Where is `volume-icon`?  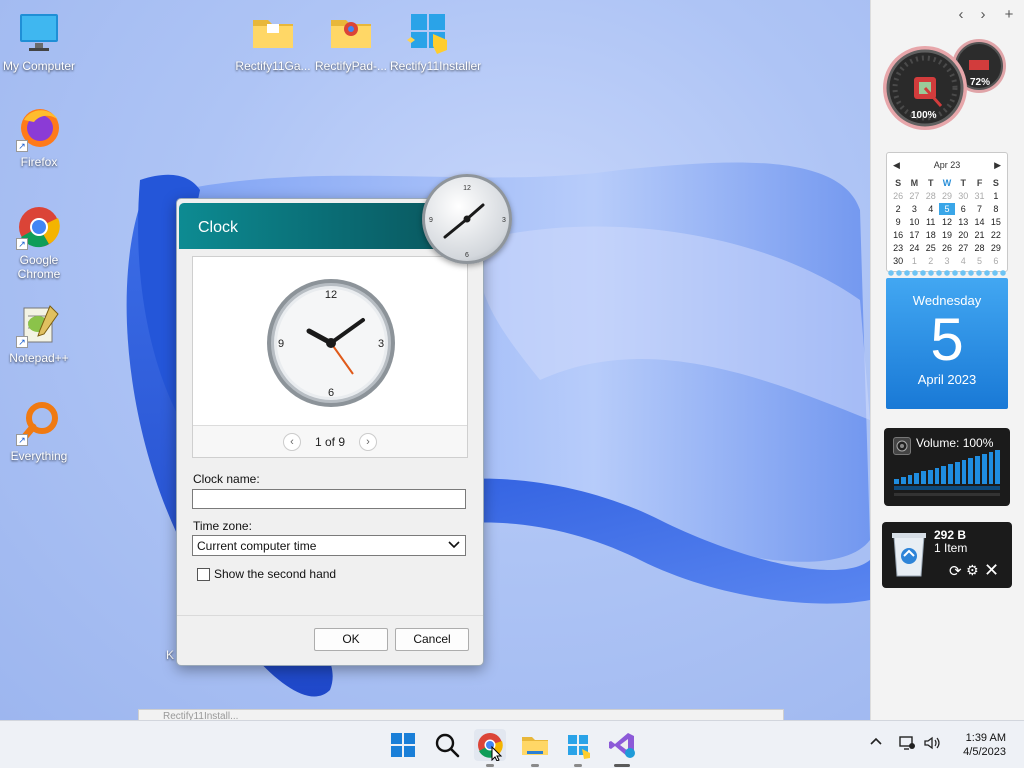 volume-icon is located at coordinates (932, 744).